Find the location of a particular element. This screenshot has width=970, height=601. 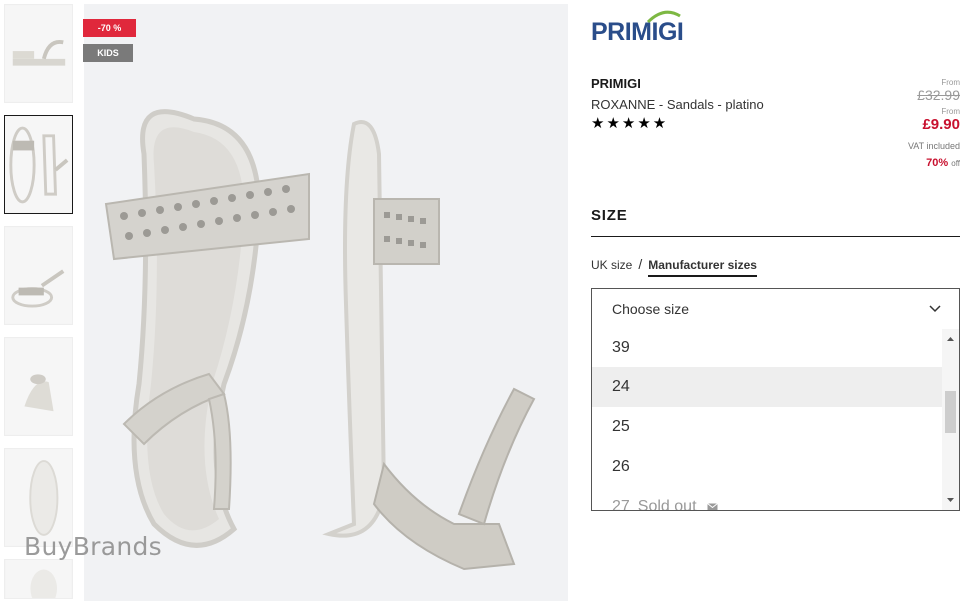

size-option-label: 25 is located at coordinates (621, 426).